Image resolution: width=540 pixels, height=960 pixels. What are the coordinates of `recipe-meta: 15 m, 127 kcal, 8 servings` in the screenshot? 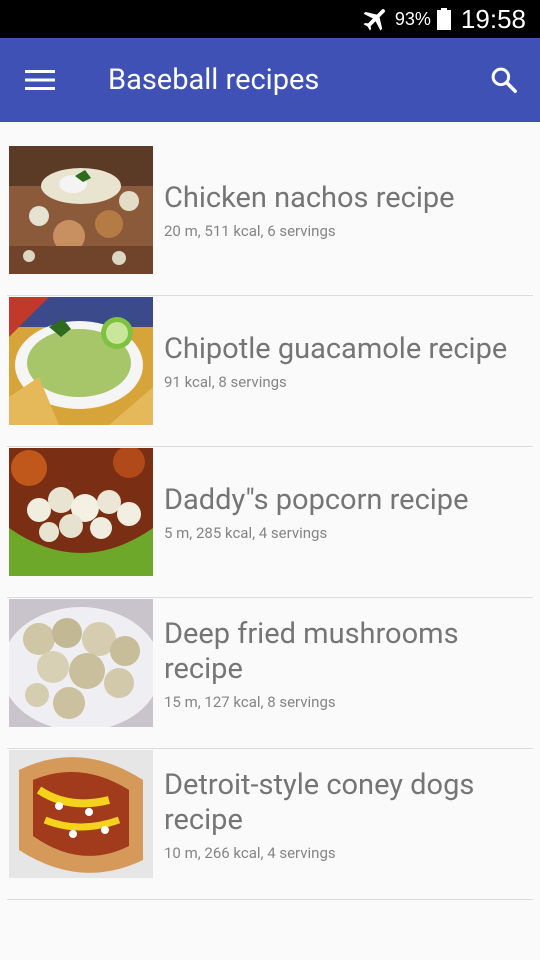 It's located at (250, 701).